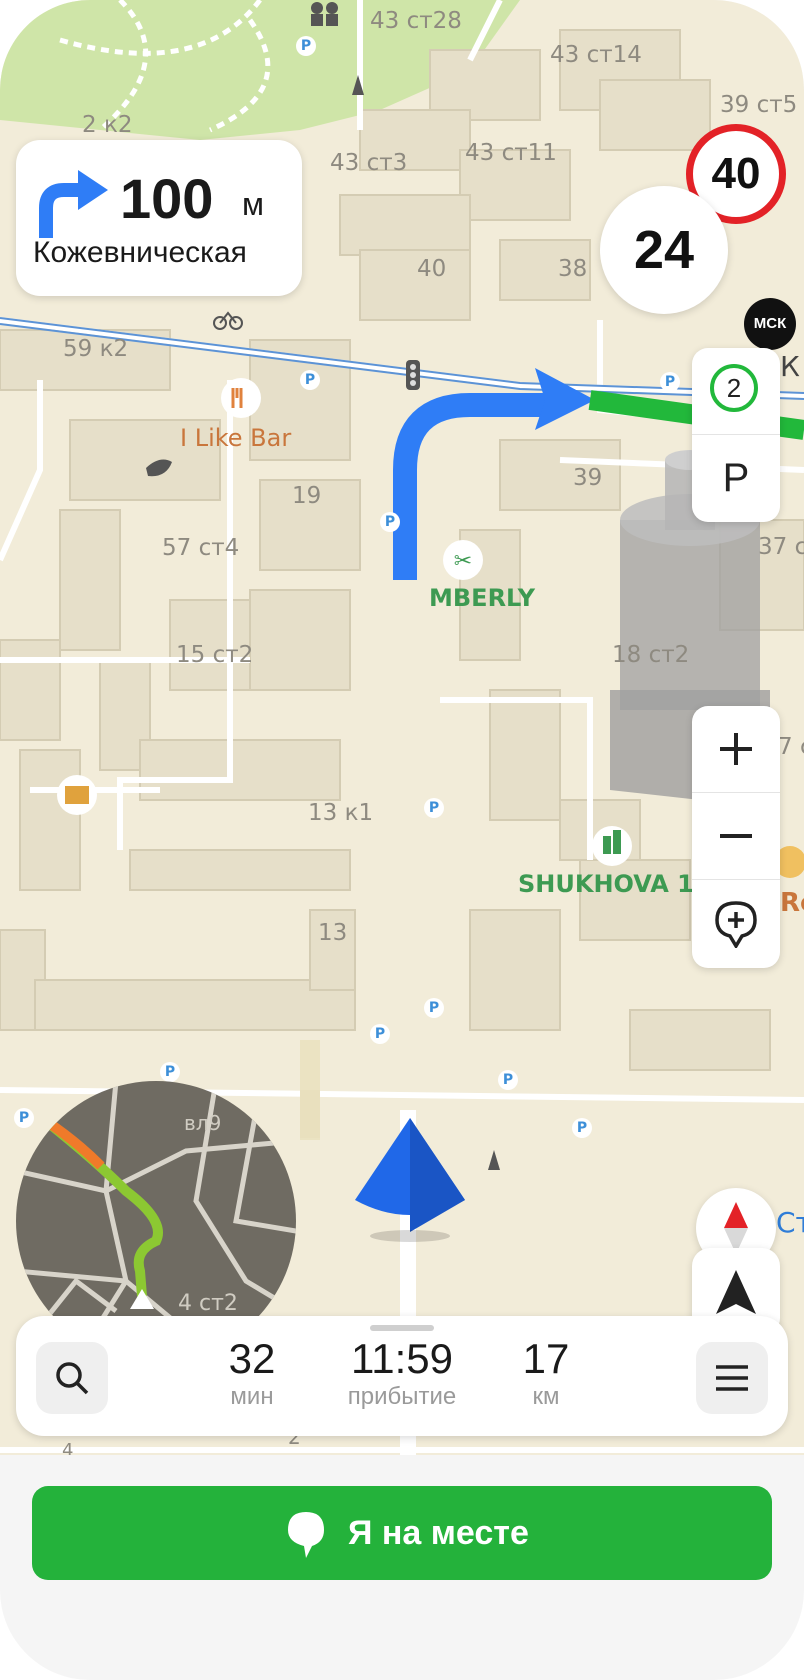 The image size is (804, 1680). I want to click on map-address-label: 13, so click(333, 933).